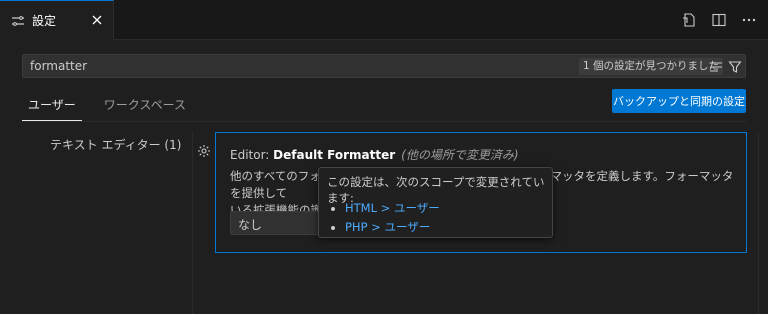 Image resolution: width=768 pixels, height=314 pixels. What do you see at coordinates (44, 21) in the screenshot?
I see `tab-label: 設定` at bounding box center [44, 21].